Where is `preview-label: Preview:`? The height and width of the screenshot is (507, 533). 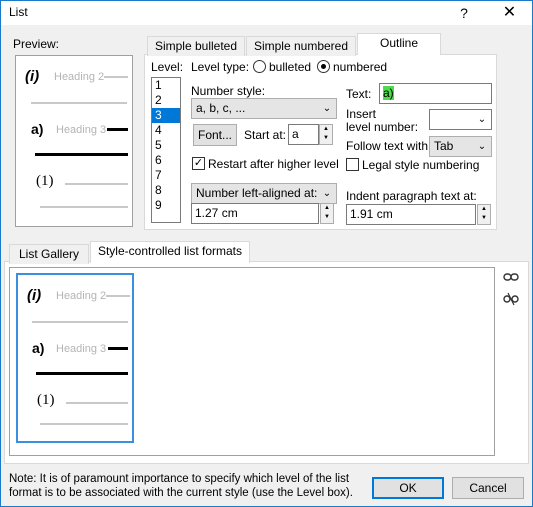 preview-label: Preview: is located at coordinates (36, 44).